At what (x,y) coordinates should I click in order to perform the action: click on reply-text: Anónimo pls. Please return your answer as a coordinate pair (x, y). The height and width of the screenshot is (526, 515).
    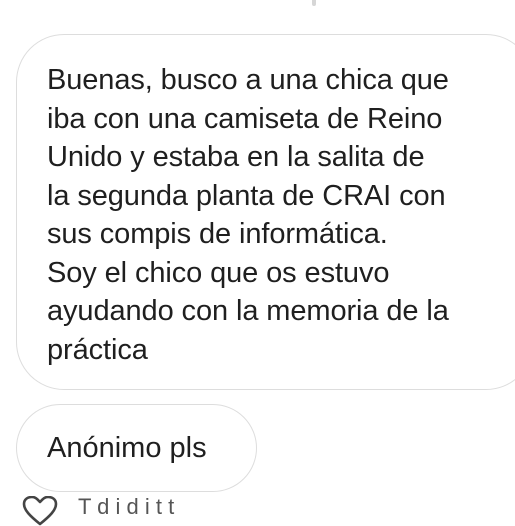
    Looking at the image, I should click on (127, 448).